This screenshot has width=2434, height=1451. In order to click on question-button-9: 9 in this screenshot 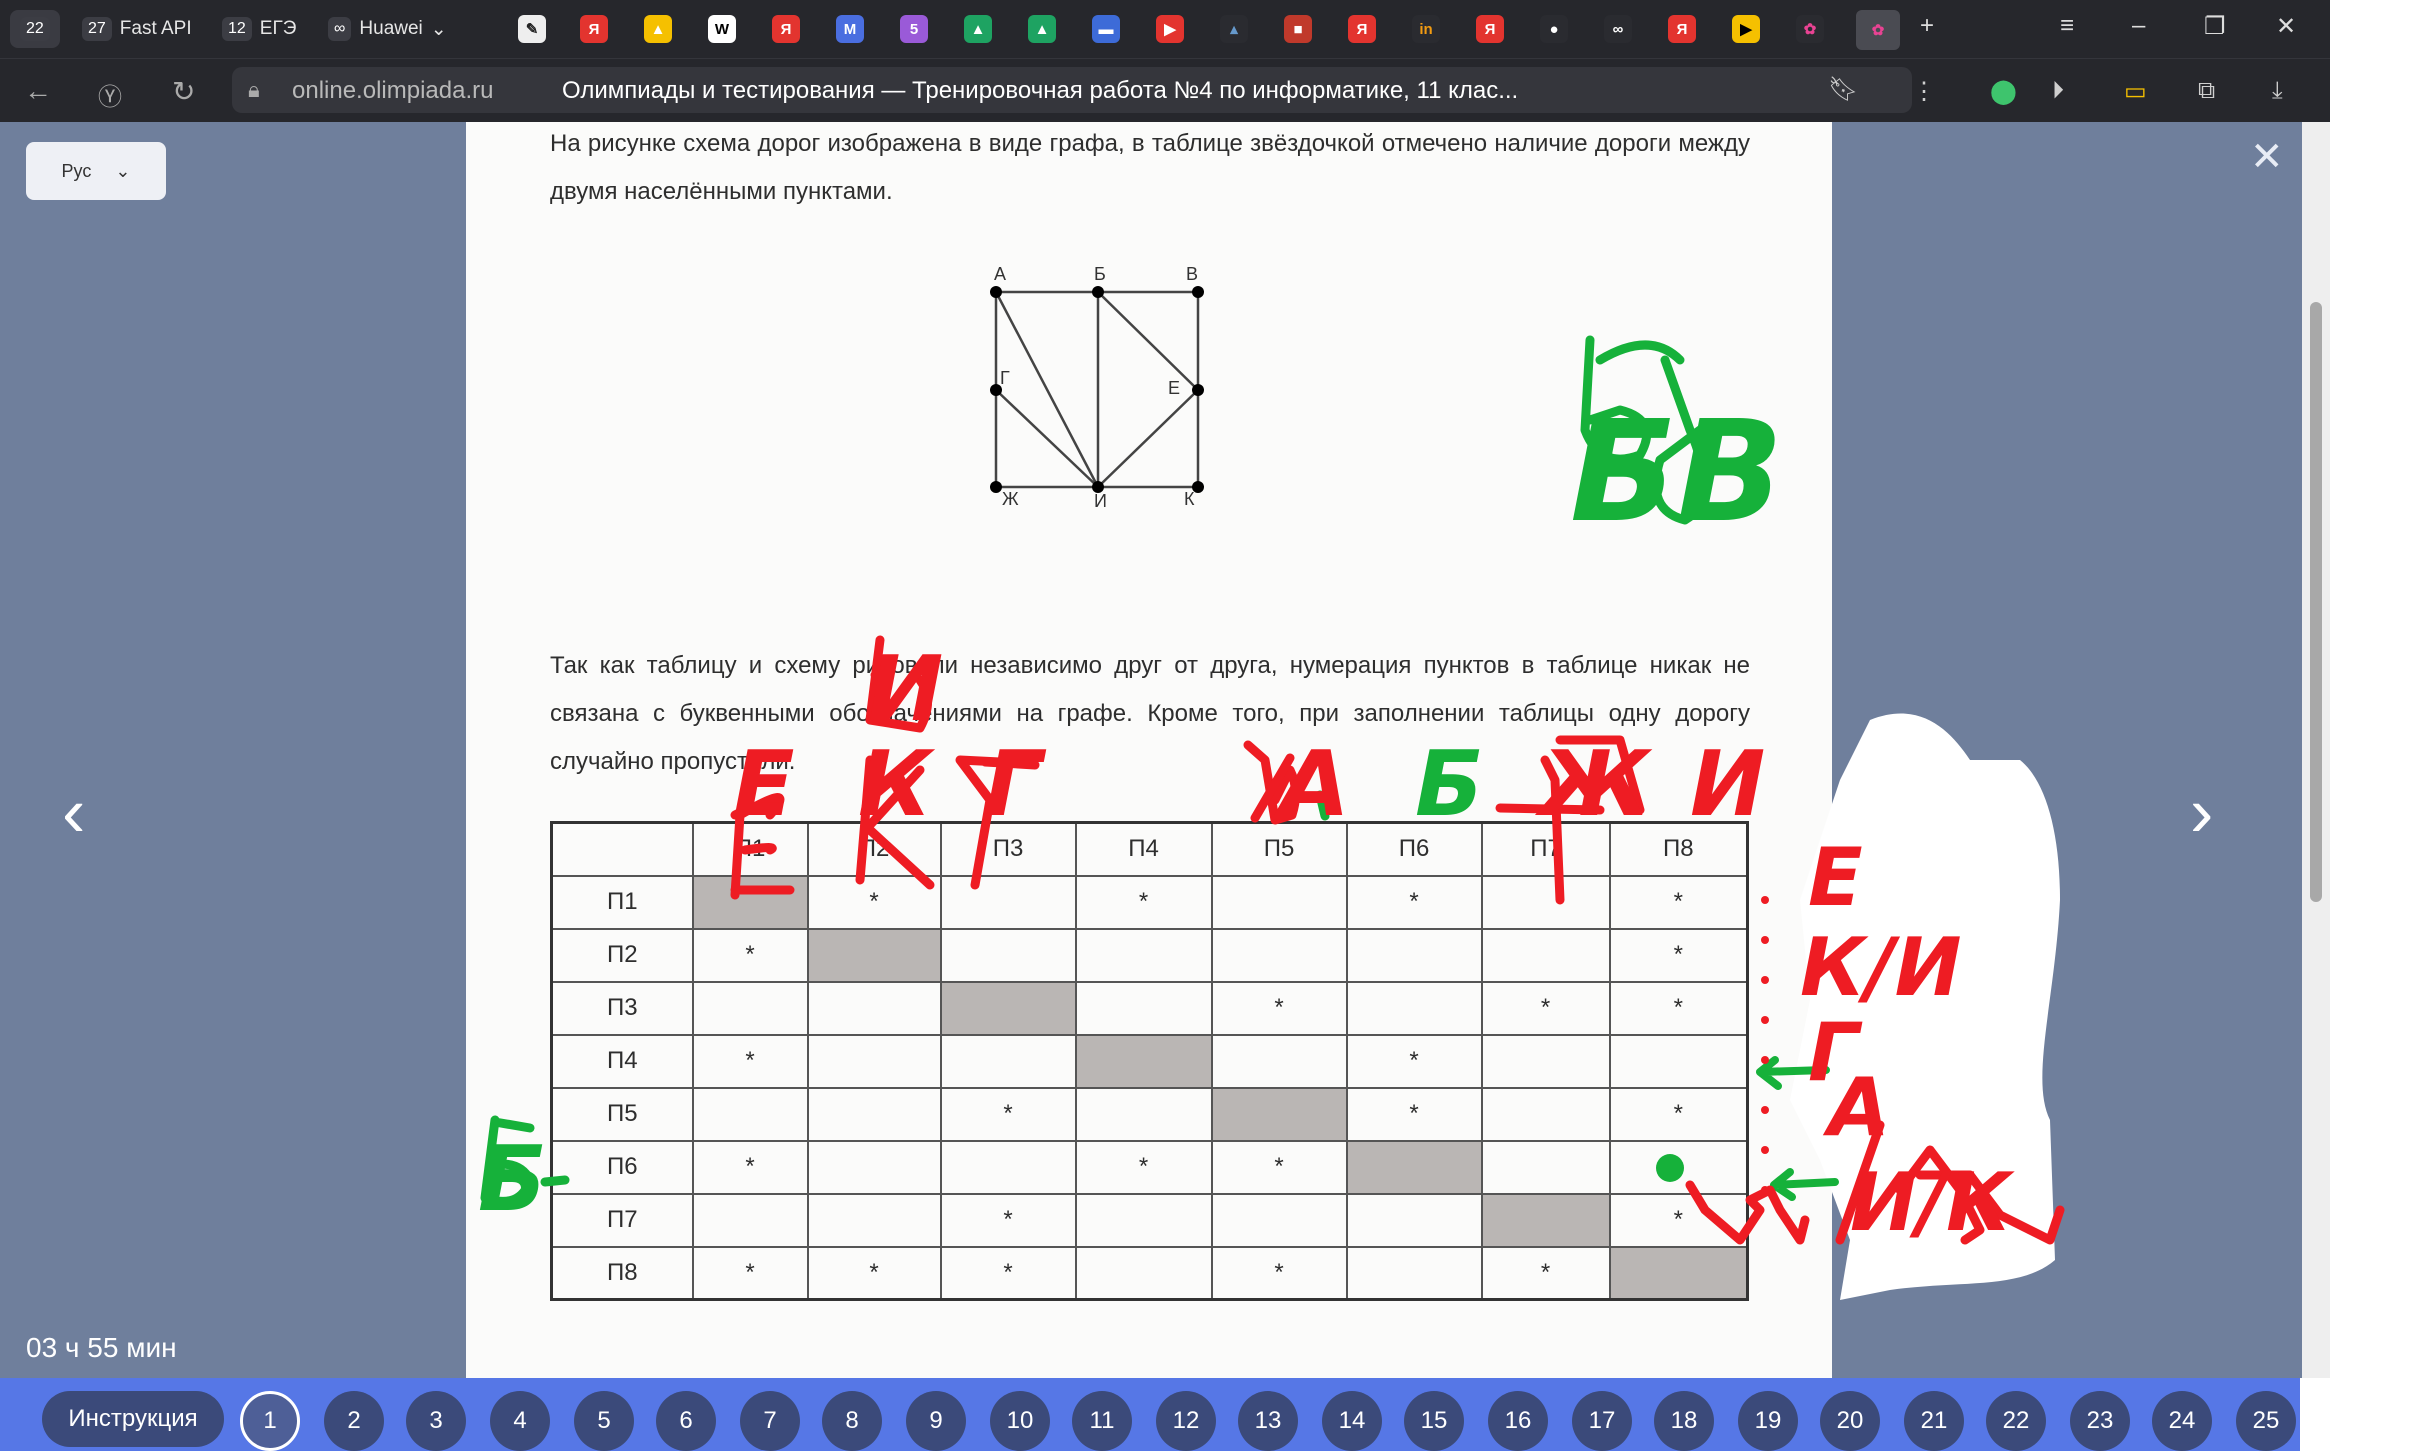, I will do `click(936, 1421)`.